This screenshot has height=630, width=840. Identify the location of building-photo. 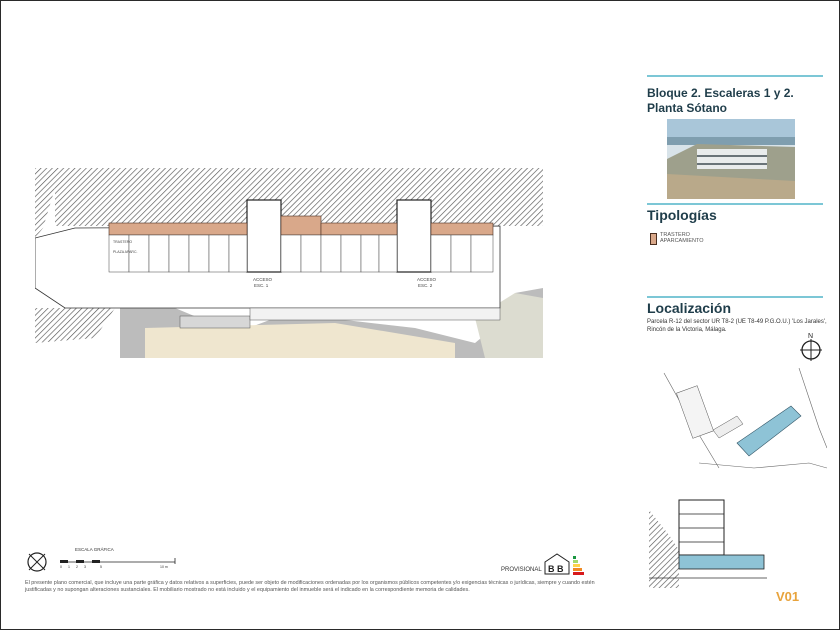
(731, 159).